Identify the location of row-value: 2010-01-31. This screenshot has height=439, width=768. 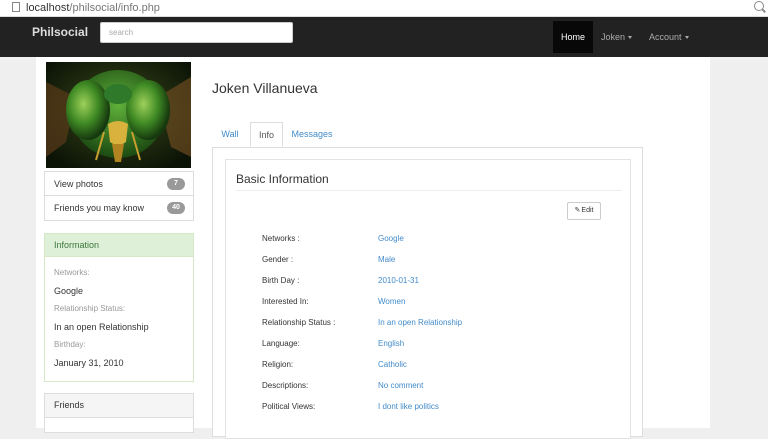
(398, 281).